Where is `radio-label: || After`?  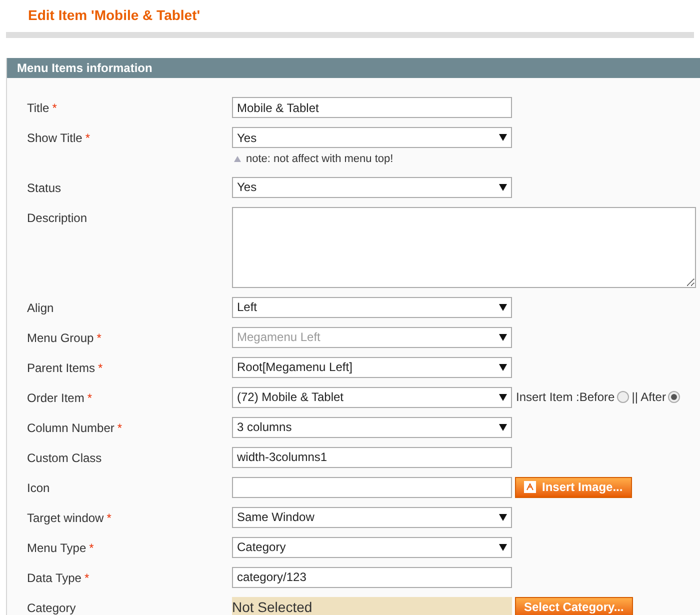
radio-label: || After is located at coordinates (649, 397).